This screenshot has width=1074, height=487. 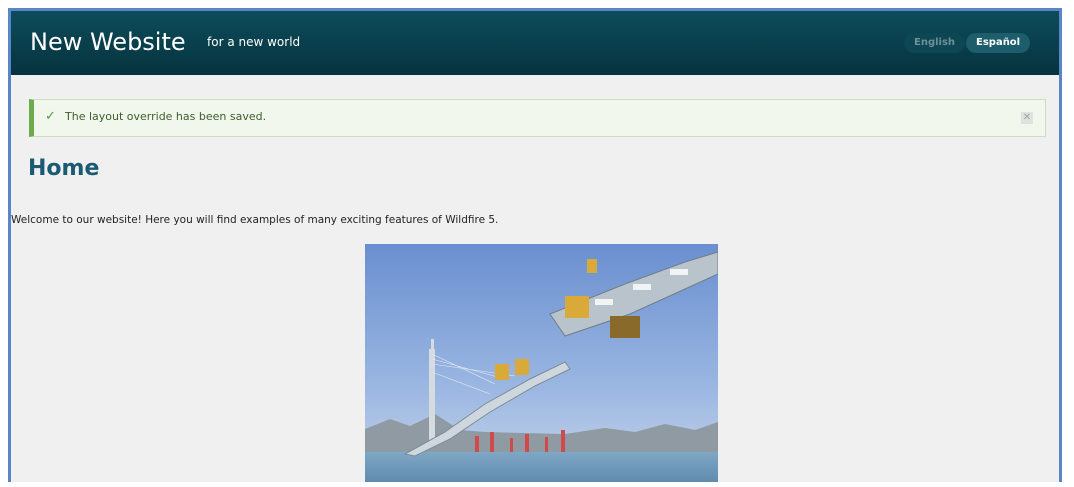 I want to click on site-tagline: for a new world, so click(x=254, y=42).